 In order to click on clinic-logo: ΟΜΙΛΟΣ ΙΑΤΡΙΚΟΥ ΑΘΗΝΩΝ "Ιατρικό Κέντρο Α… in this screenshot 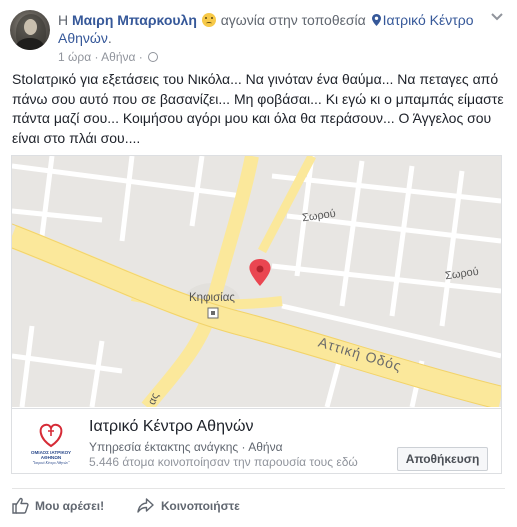, I will do `click(51, 444)`.